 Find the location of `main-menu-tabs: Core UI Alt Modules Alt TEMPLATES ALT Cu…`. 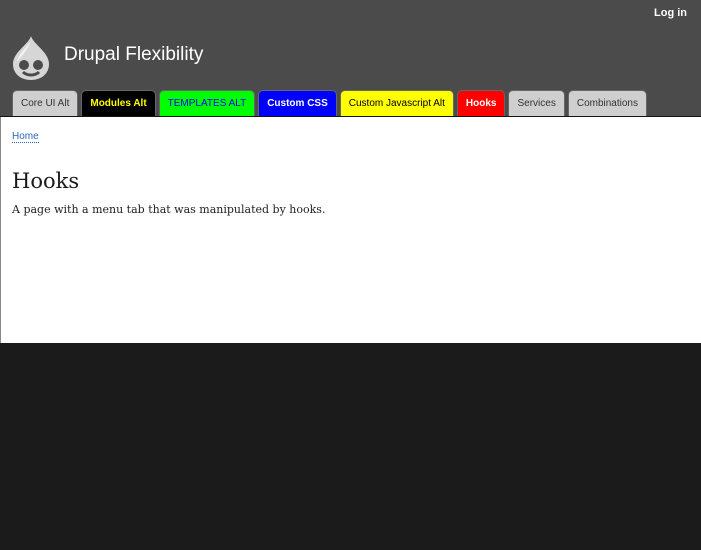

main-menu-tabs: Core UI Alt Modules Alt TEMPLATES ALT Cu… is located at coordinates (329, 103).